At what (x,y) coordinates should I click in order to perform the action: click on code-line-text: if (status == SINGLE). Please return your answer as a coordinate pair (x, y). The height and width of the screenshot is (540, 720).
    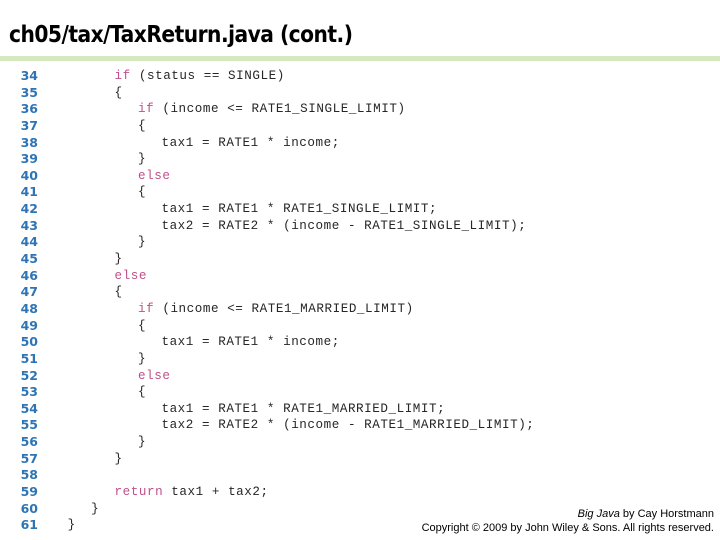
    Looking at the image, I should click on (199, 76).